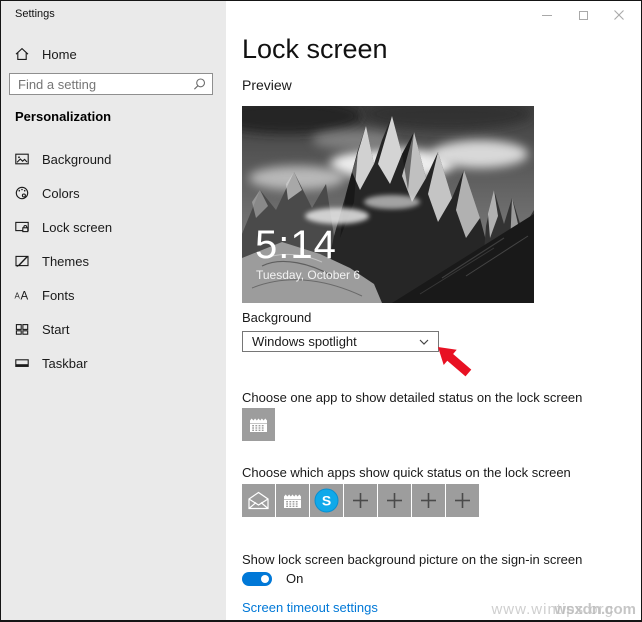  Describe the element at coordinates (77, 159) in the screenshot. I see `sidebar-item-label: Background` at that location.